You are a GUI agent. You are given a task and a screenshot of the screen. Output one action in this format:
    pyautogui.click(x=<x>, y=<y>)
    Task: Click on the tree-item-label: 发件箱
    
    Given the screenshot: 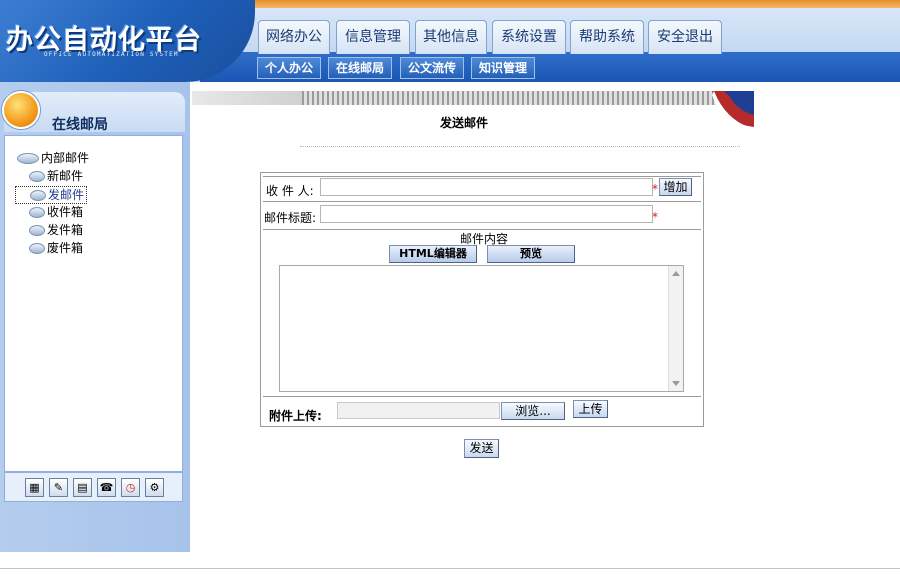 What is the action you would take?
    pyautogui.click(x=65, y=230)
    